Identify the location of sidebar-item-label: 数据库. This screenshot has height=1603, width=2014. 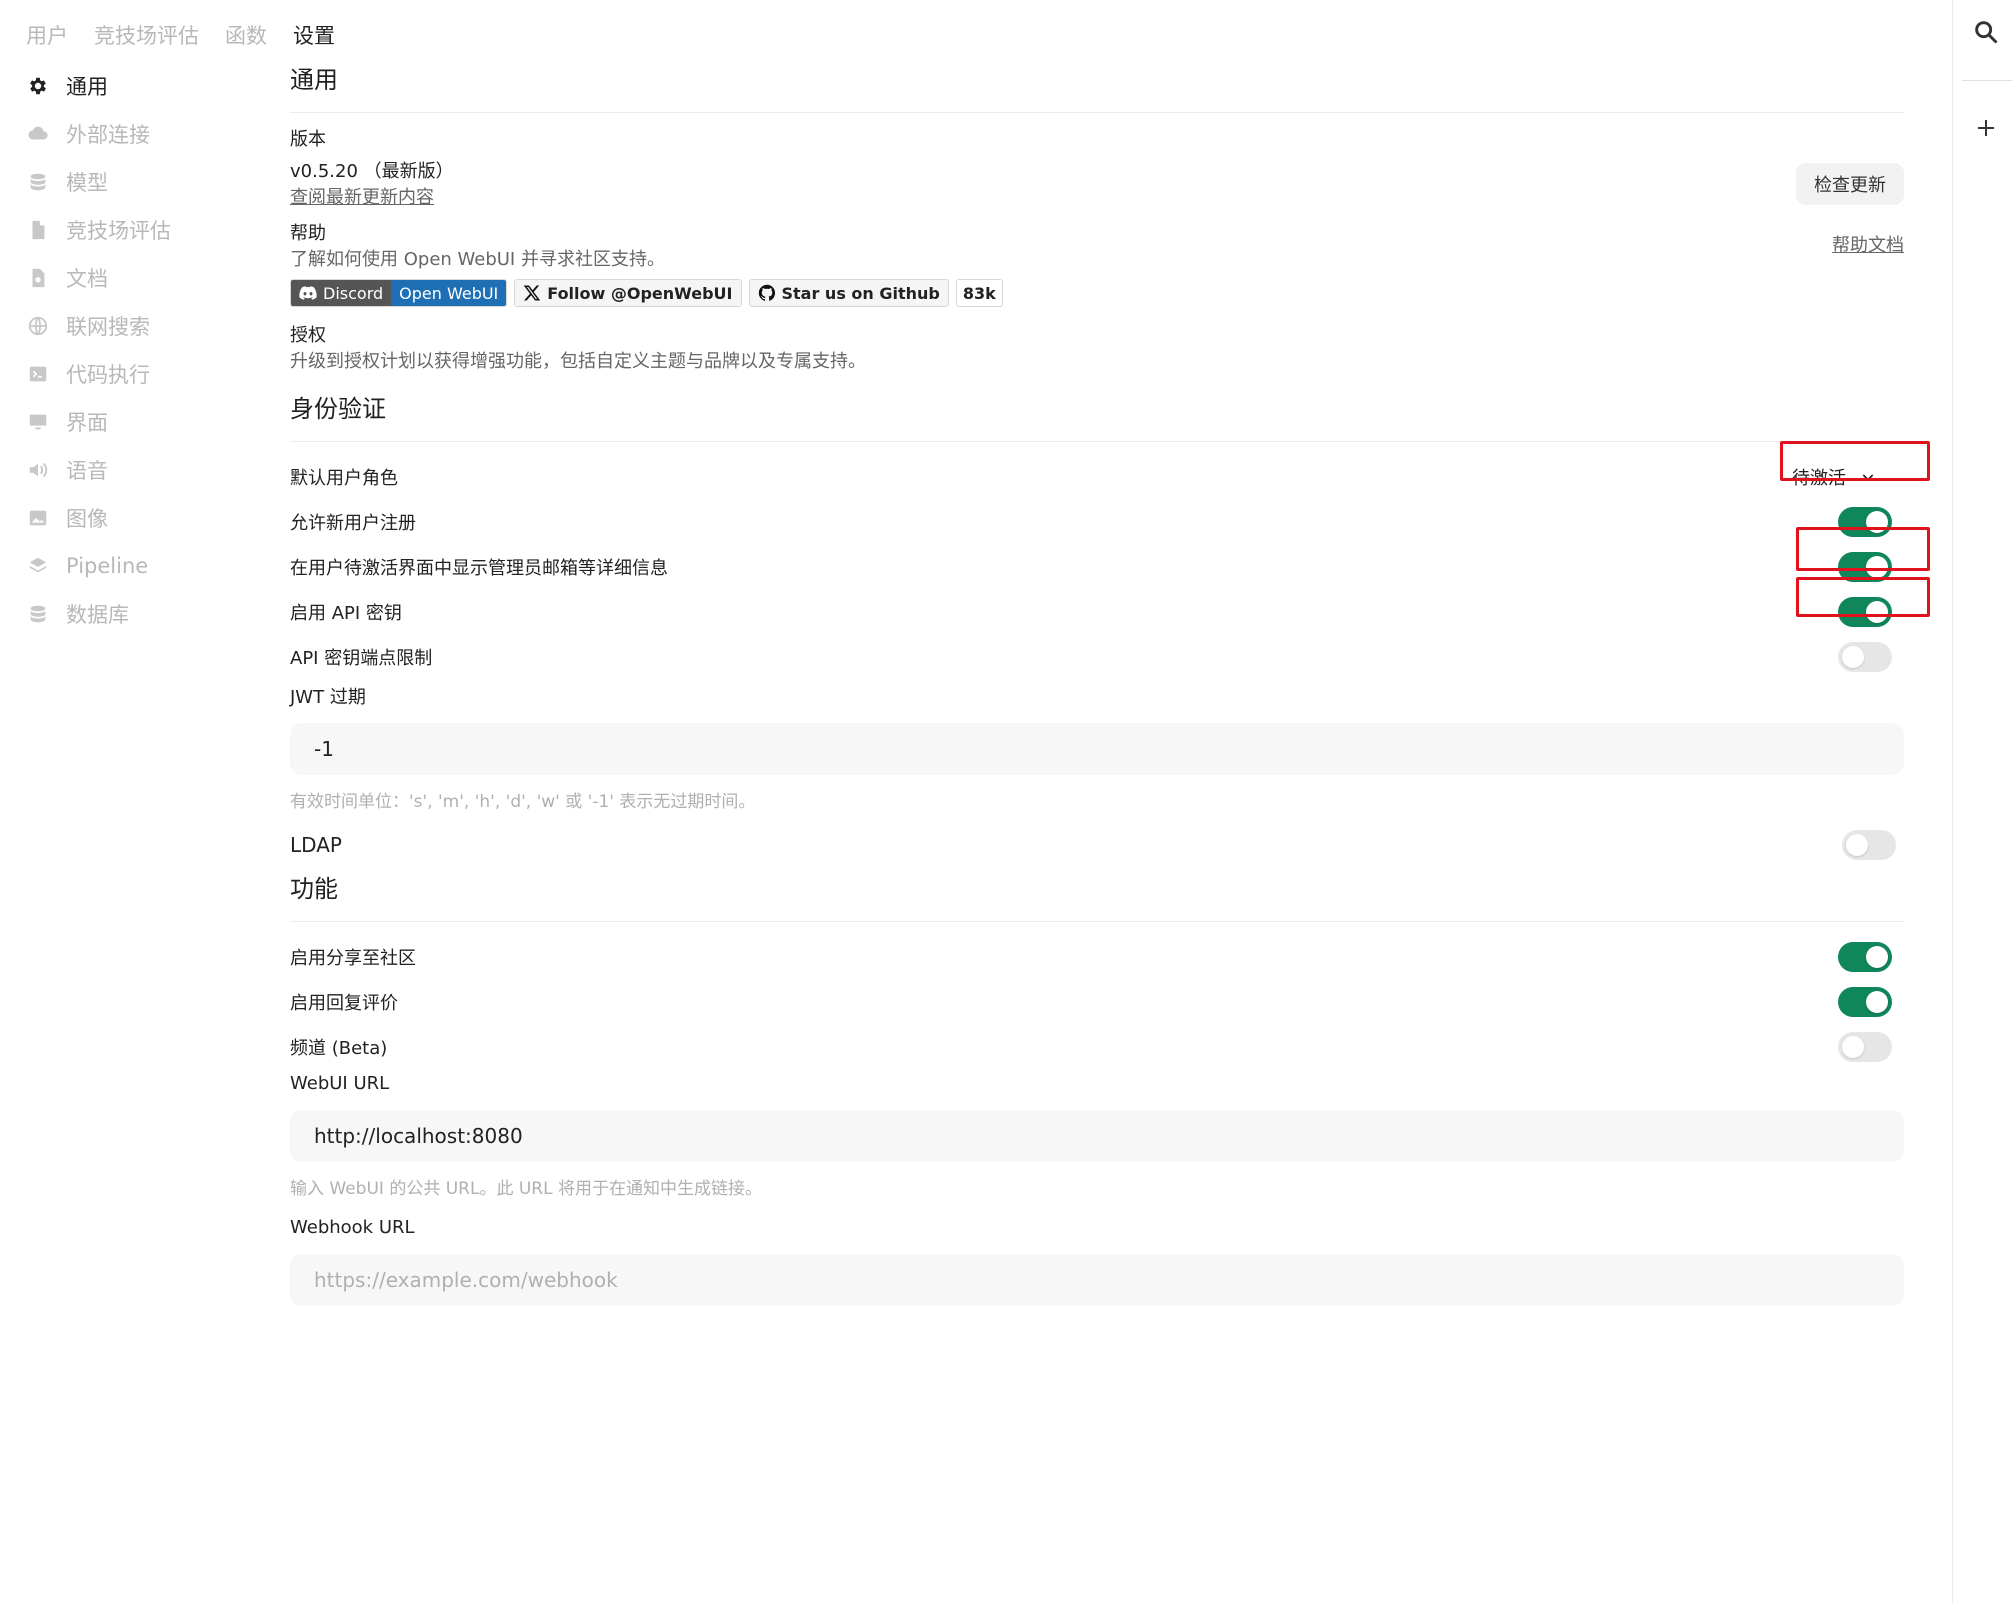
(97, 615).